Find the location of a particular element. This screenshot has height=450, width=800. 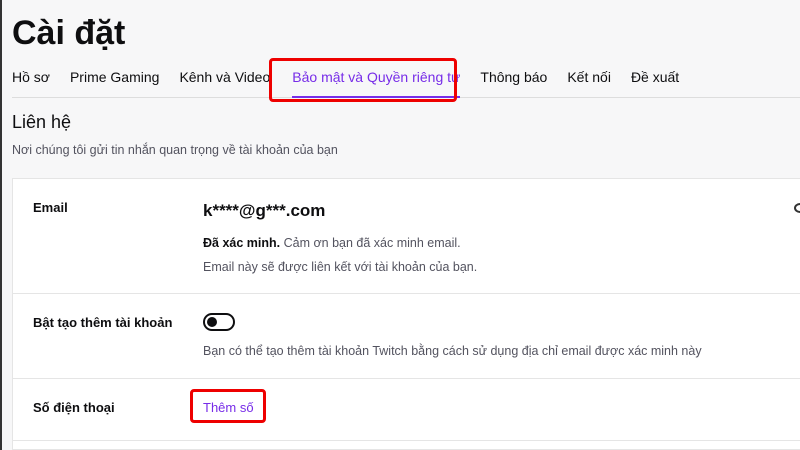

tab-channel-video: Kênh và Video is located at coordinates (224, 82).